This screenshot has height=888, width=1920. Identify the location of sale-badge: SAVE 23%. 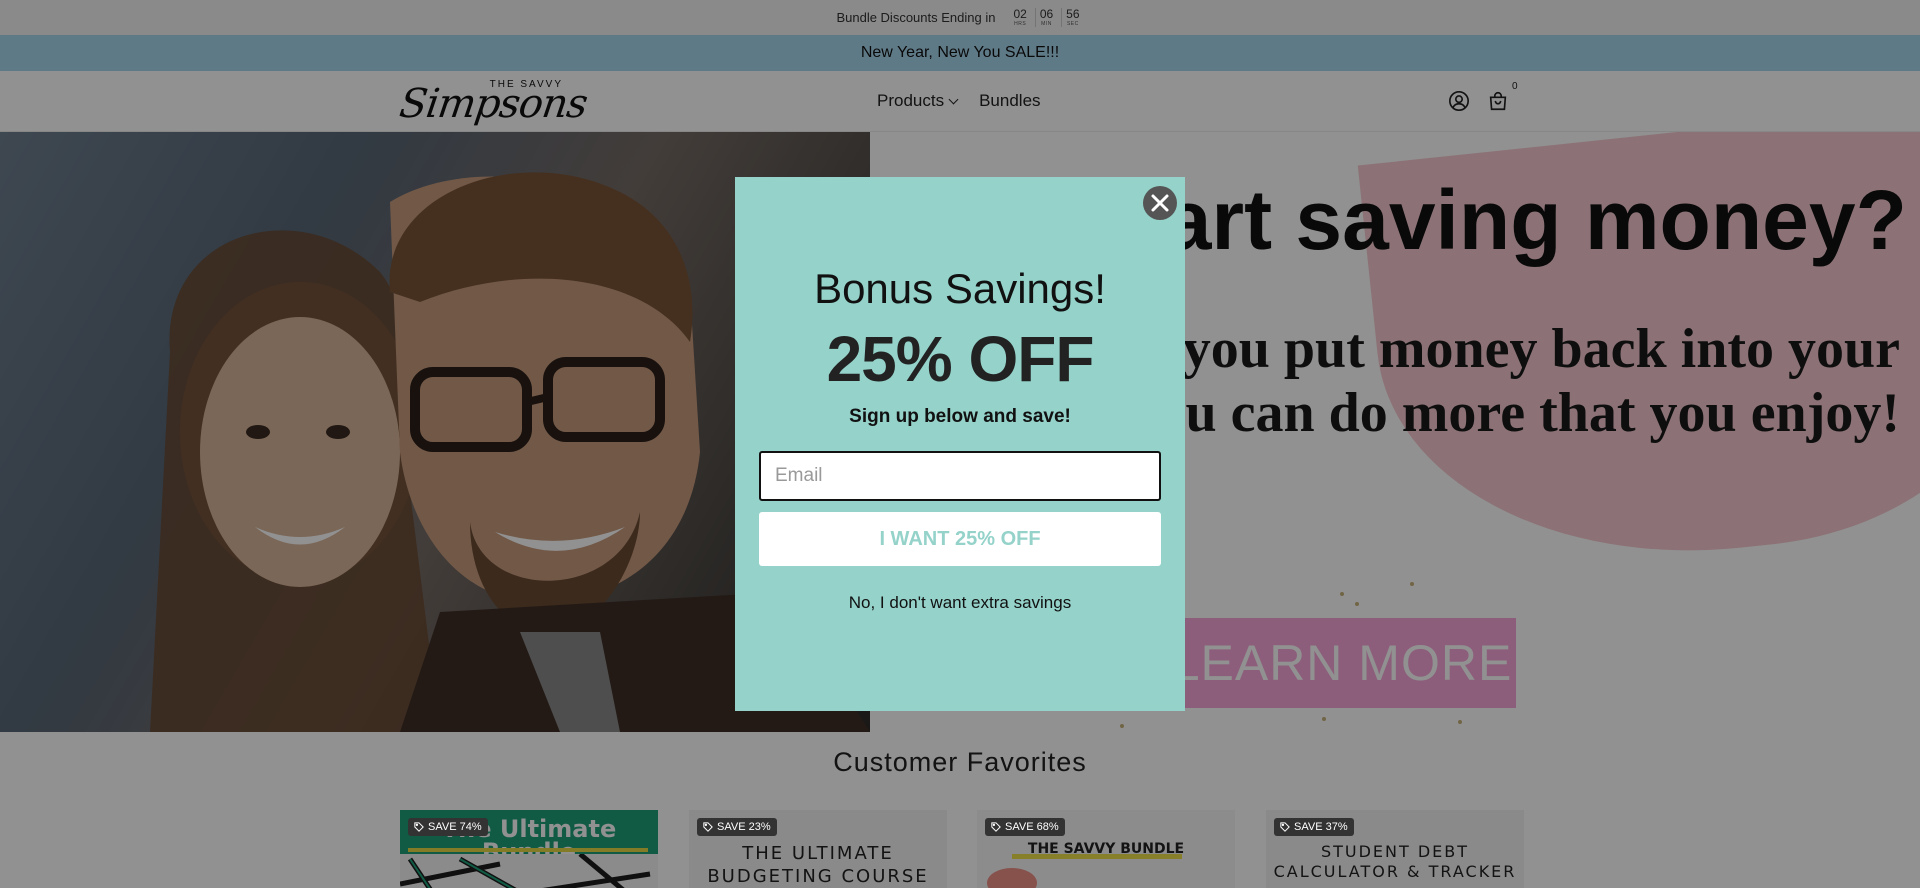
(737, 827).